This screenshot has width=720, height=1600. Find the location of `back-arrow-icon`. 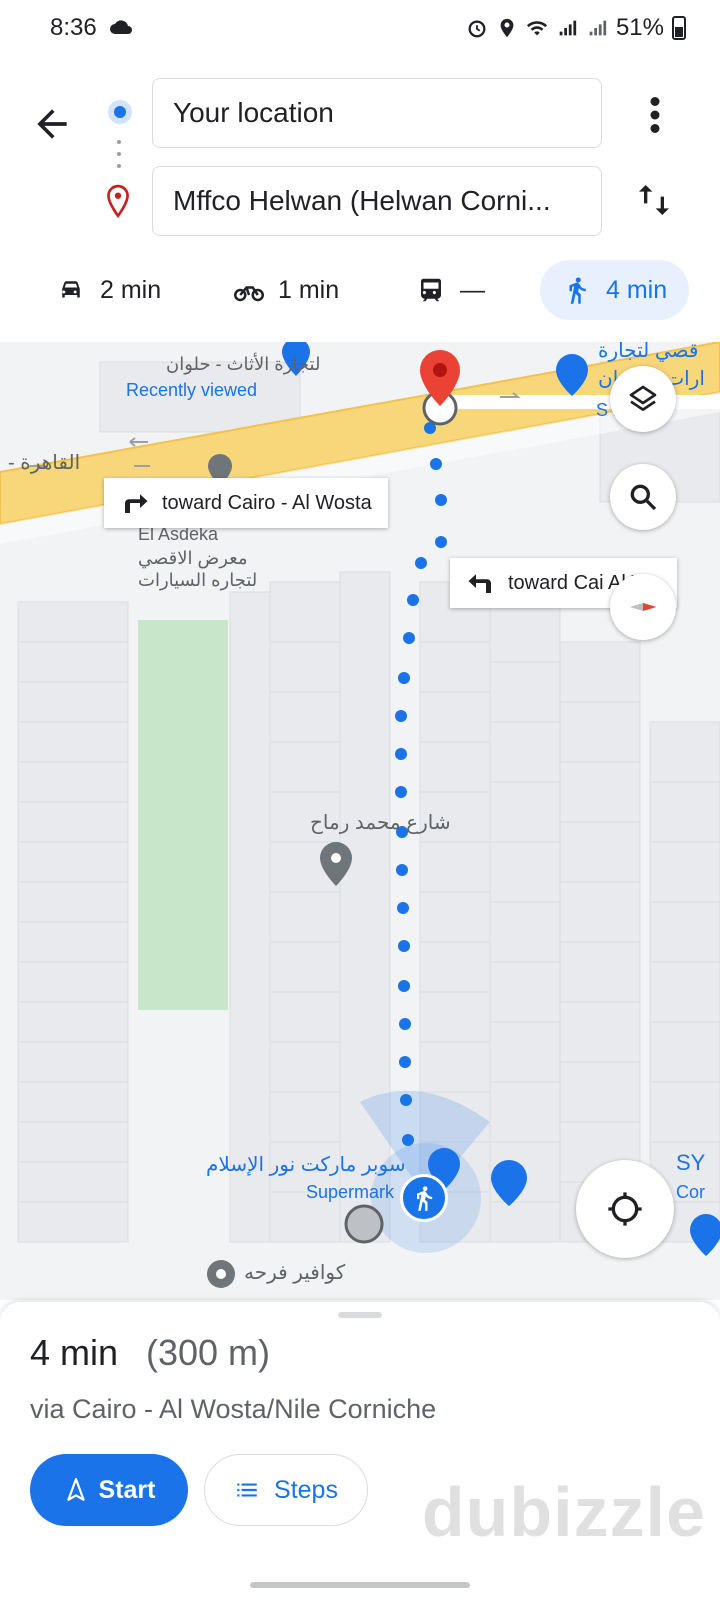

back-arrow-icon is located at coordinates (52, 124).